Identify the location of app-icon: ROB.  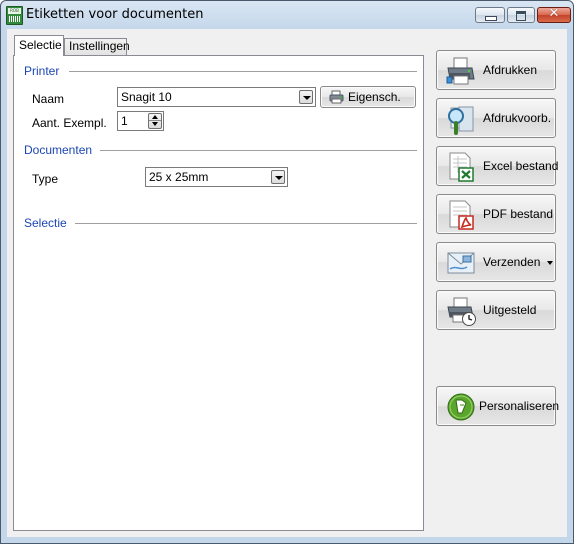
(14, 15).